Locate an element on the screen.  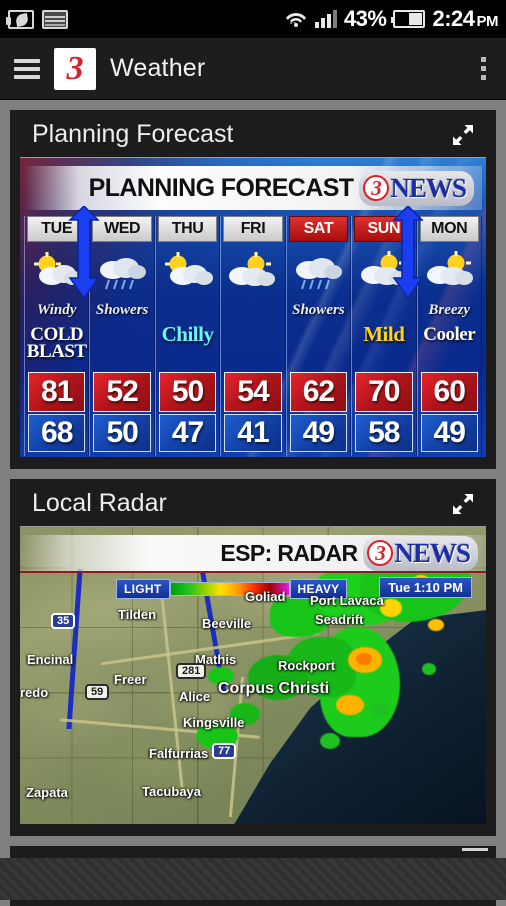
city-label: Encinal is located at coordinates (50, 659).